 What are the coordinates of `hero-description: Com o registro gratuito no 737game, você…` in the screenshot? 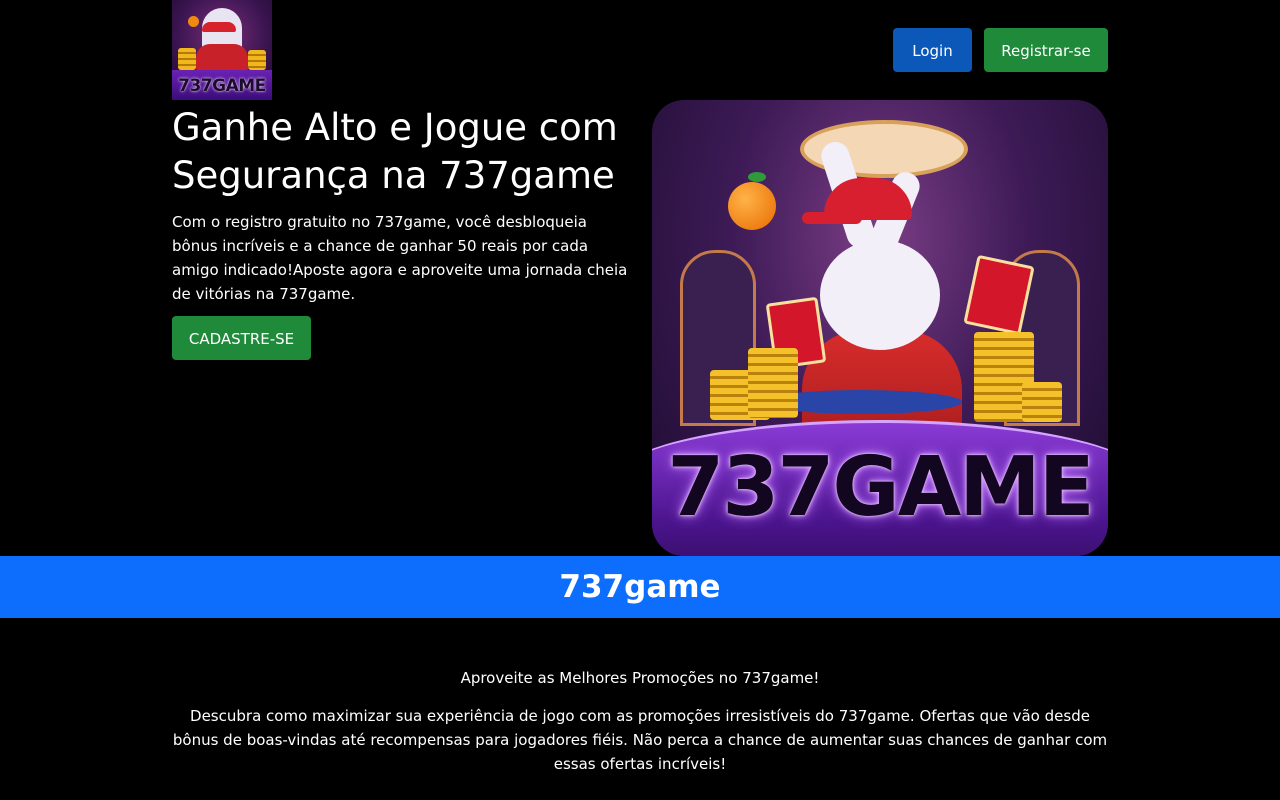 It's located at (400, 258).